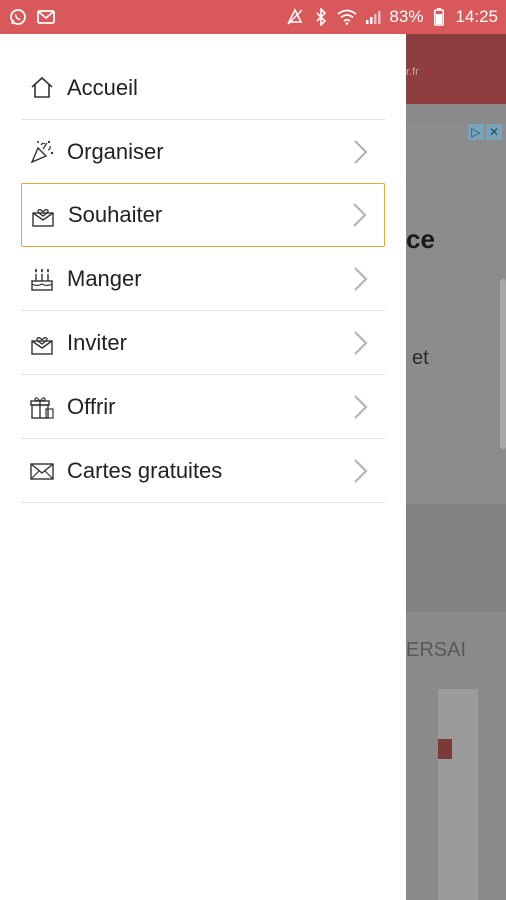  What do you see at coordinates (347, 17) in the screenshot?
I see `wifi-icon` at bounding box center [347, 17].